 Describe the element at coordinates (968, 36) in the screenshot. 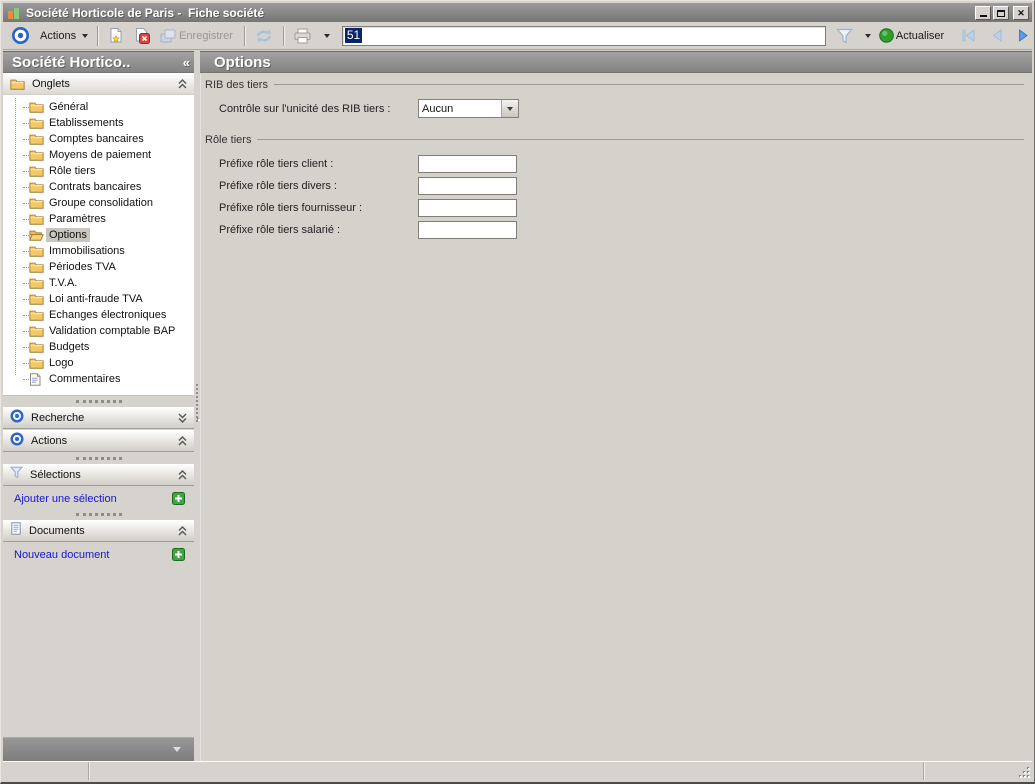

I see `nav-first-button` at that location.